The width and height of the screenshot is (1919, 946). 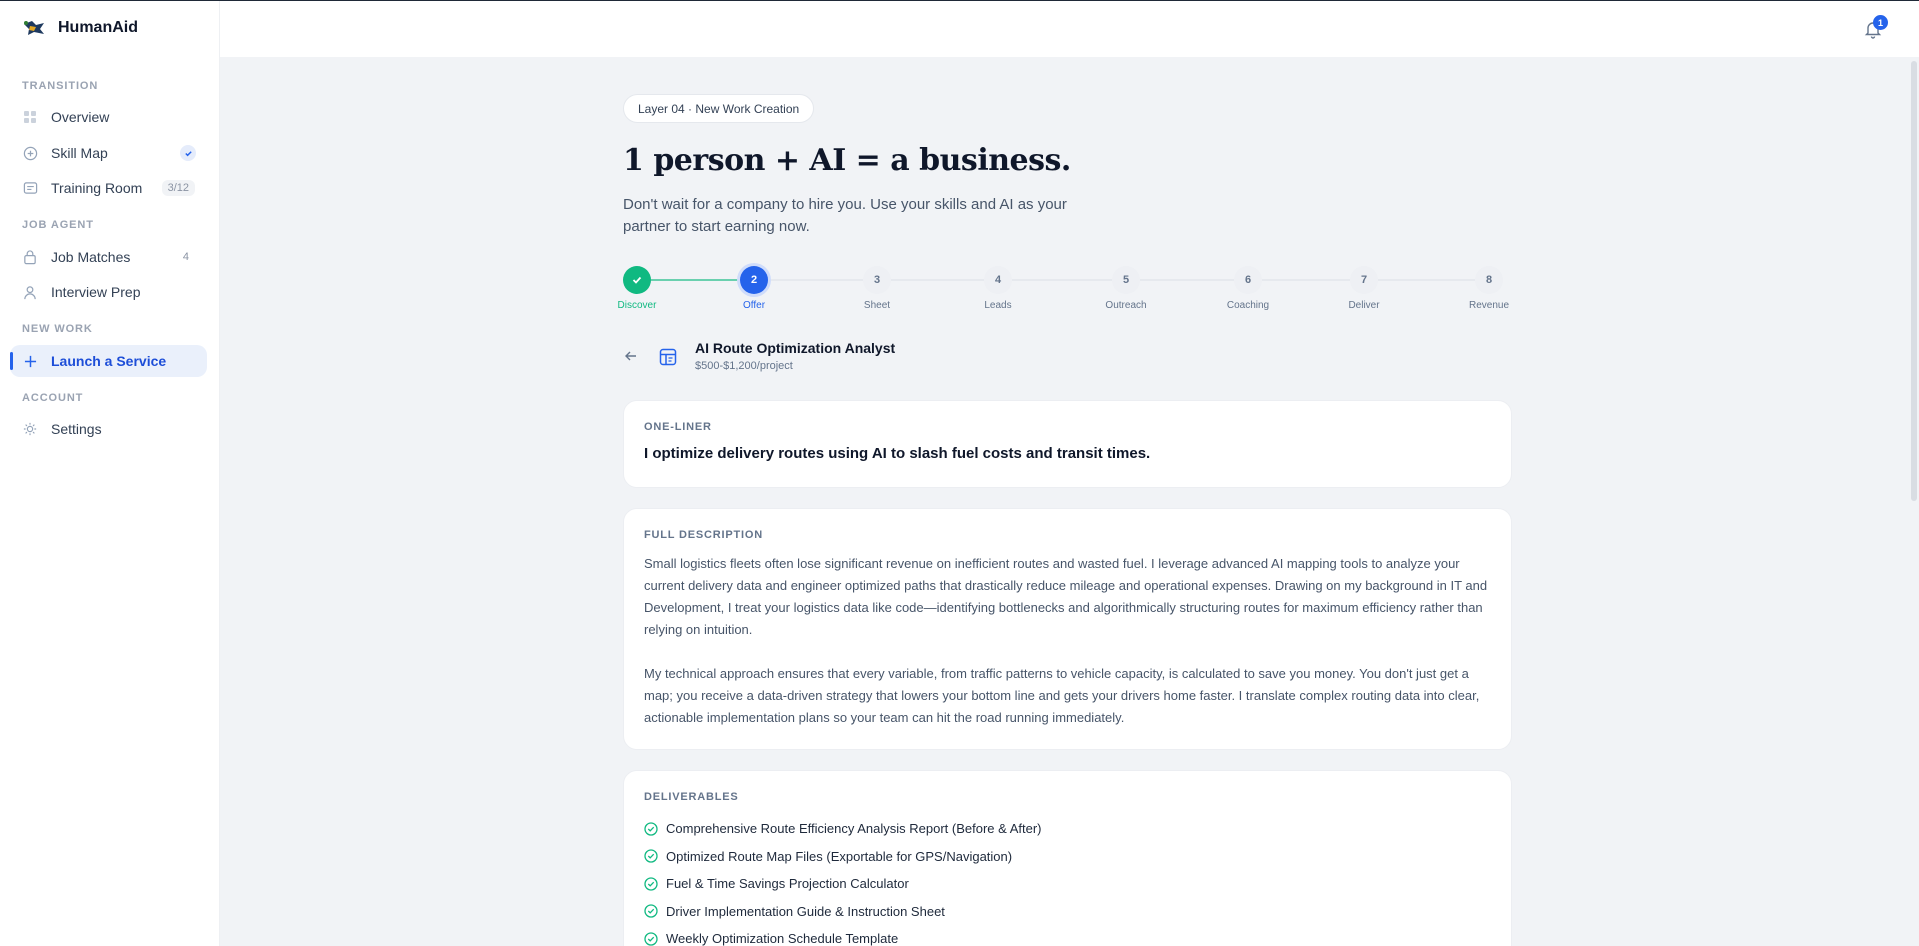 What do you see at coordinates (877, 280) in the screenshot?
I see `step-number: 3` at bounding box center [877, 280].